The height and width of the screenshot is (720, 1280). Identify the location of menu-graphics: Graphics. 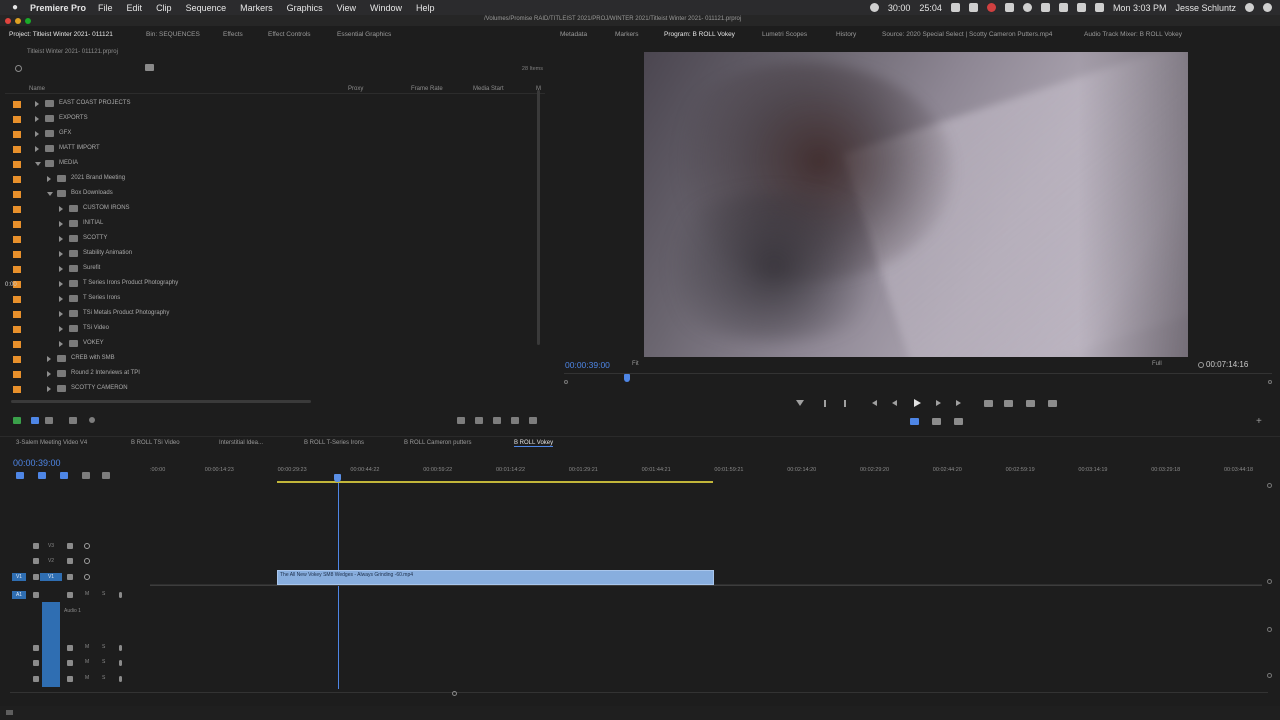
(305, 8).